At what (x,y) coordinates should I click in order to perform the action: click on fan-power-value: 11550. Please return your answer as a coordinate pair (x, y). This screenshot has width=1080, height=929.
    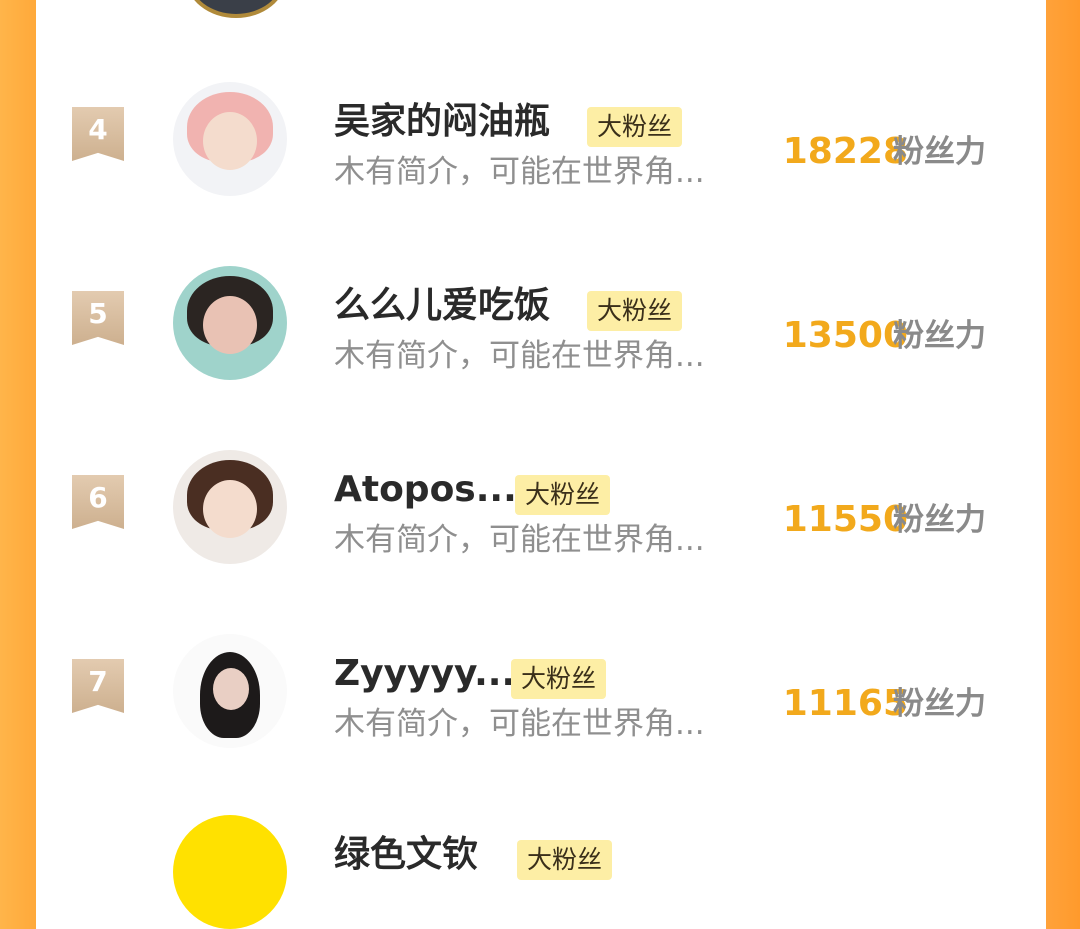
    Looking at the image, I should click on (845, 519).